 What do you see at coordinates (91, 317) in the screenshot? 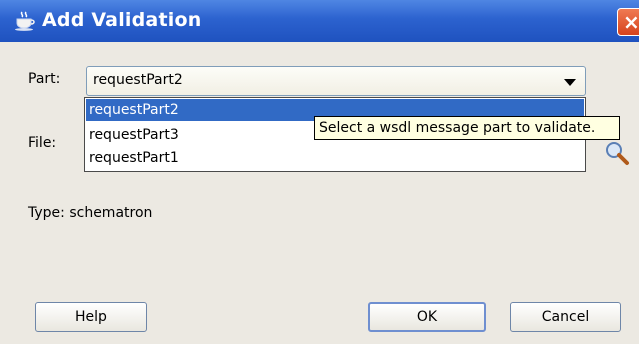
I see `help-button: Help` at bounding box center [91, 317].